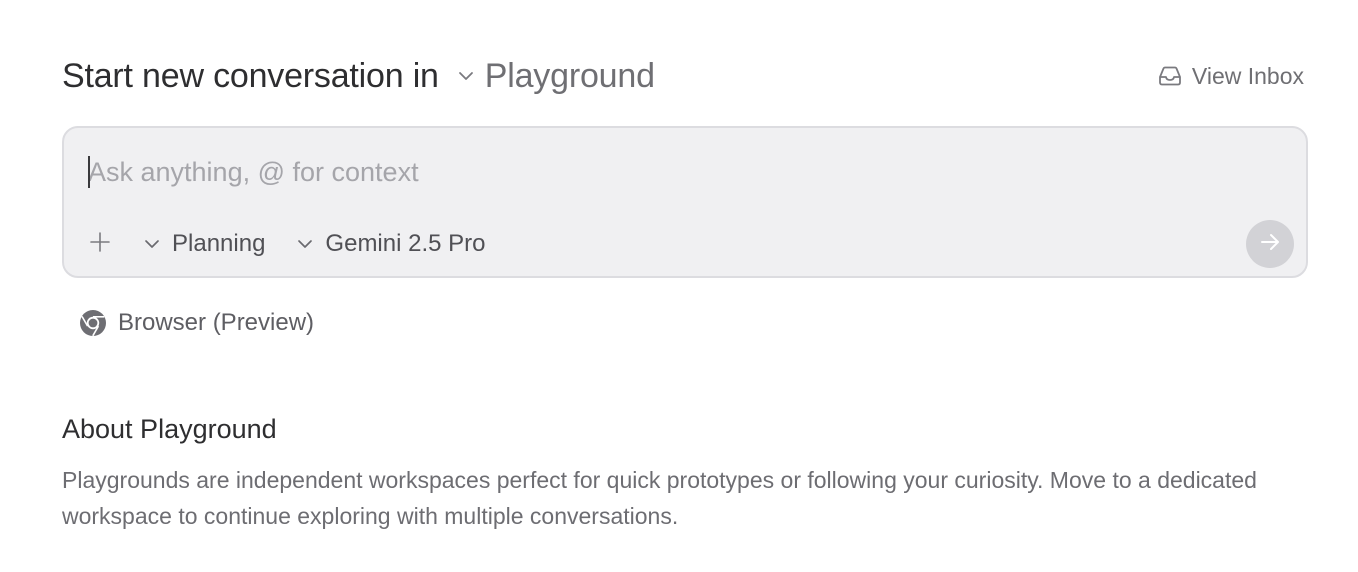  What do you see at coordinates (89, 172) in the screenshot?
I see `text-caret` at bounding box center [89, 172].